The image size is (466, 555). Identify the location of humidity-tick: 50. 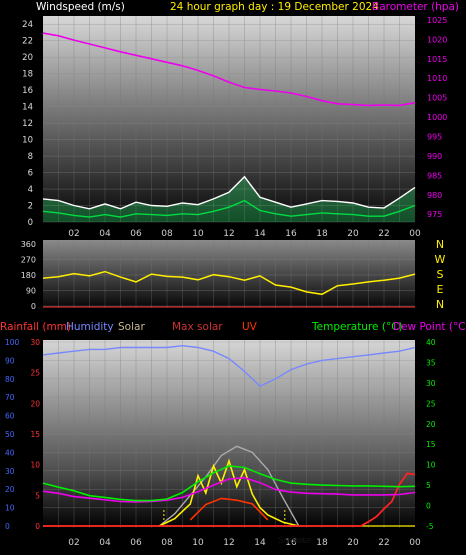
(10, 434).